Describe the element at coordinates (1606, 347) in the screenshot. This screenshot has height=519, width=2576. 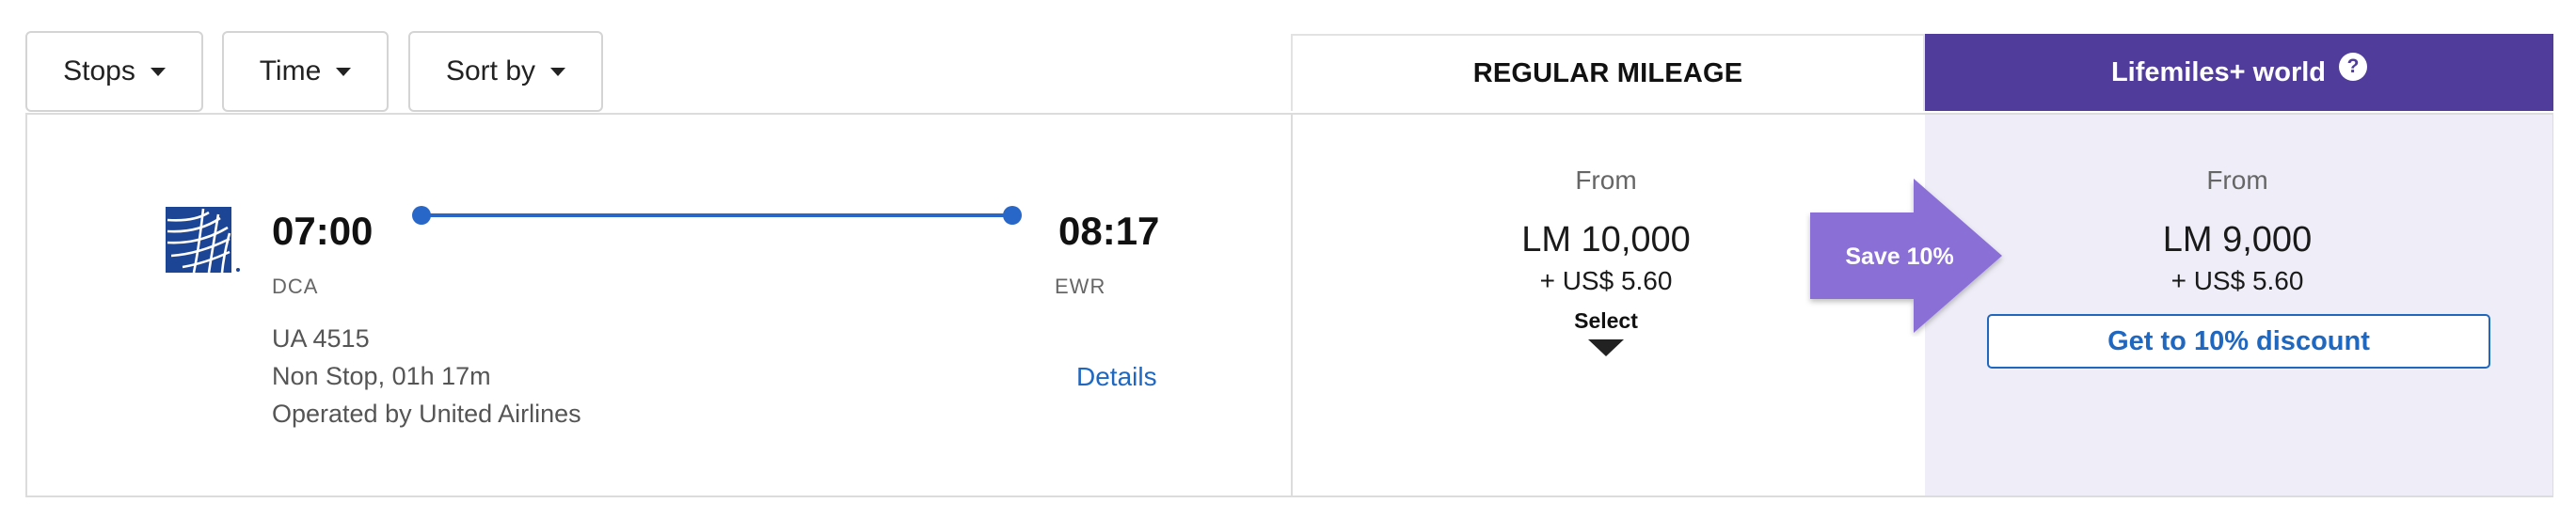
I see `caret-down-icon` at that location.